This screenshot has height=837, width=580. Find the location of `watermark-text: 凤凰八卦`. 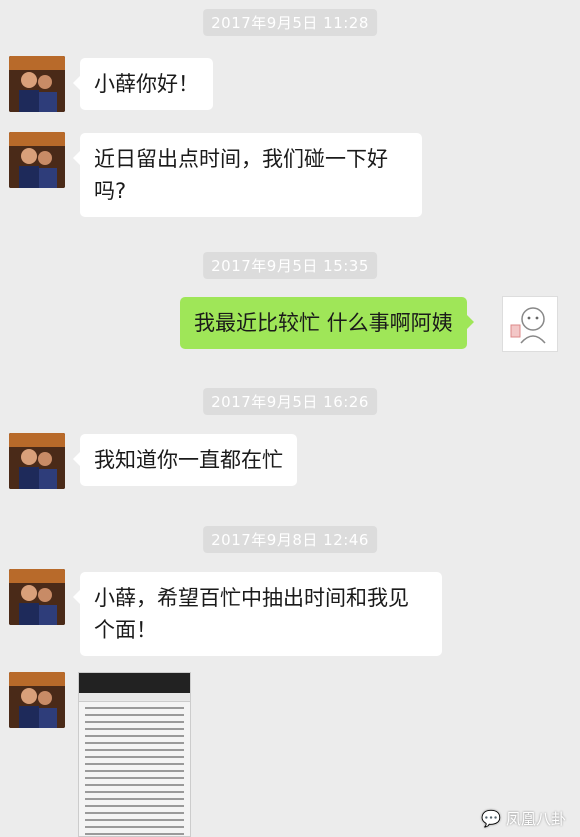

watermark-text: 凤凰八卦 is located at coordinates (535, 819).